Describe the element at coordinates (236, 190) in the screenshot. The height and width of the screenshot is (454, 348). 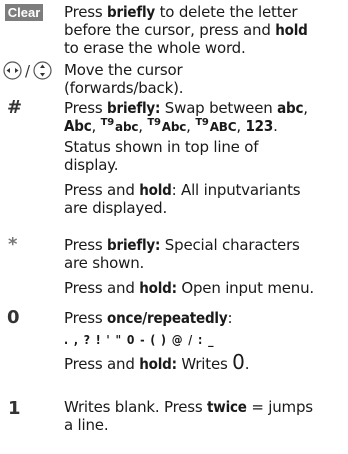
I see `text: : All inputvariants` at that location.